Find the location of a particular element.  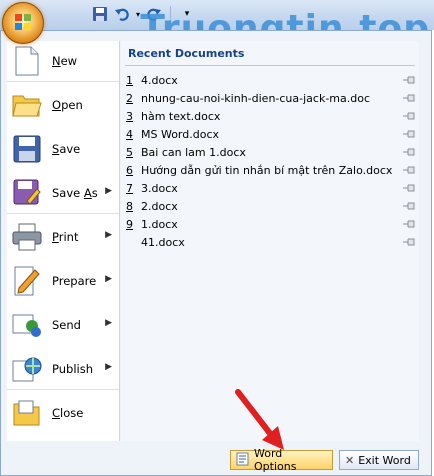

recent-document-item: 41.docx is located at coordinates (271, 242).